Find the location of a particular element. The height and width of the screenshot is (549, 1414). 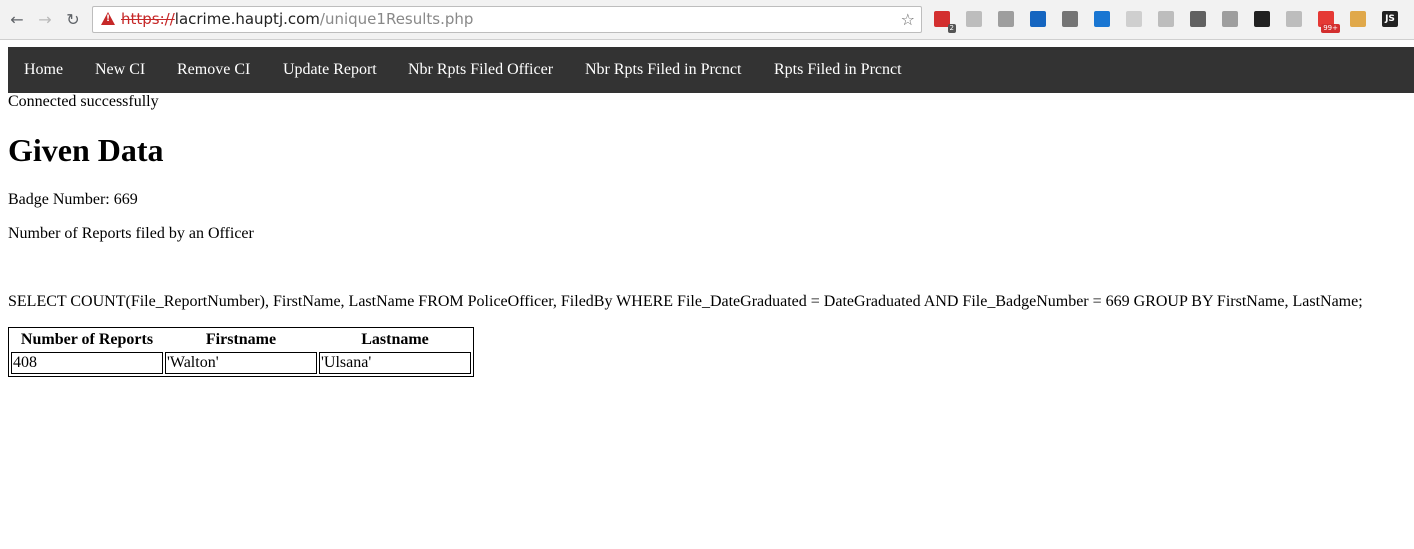

ext-image-icon is located at coordinates (1166, 19).